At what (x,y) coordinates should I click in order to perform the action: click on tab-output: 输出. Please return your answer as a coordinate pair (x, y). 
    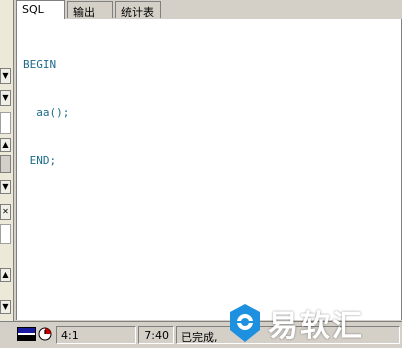
    Looking at the image, I should click on (90, 10).